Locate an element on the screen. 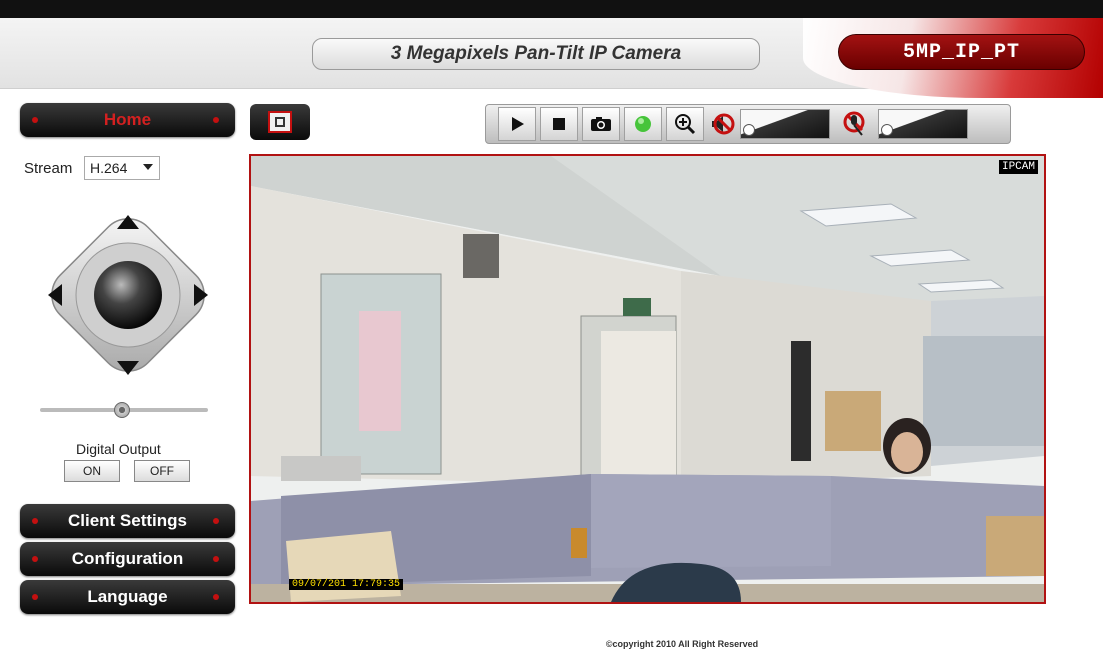  home-button-label: Home is located at coordinates (127, 119).